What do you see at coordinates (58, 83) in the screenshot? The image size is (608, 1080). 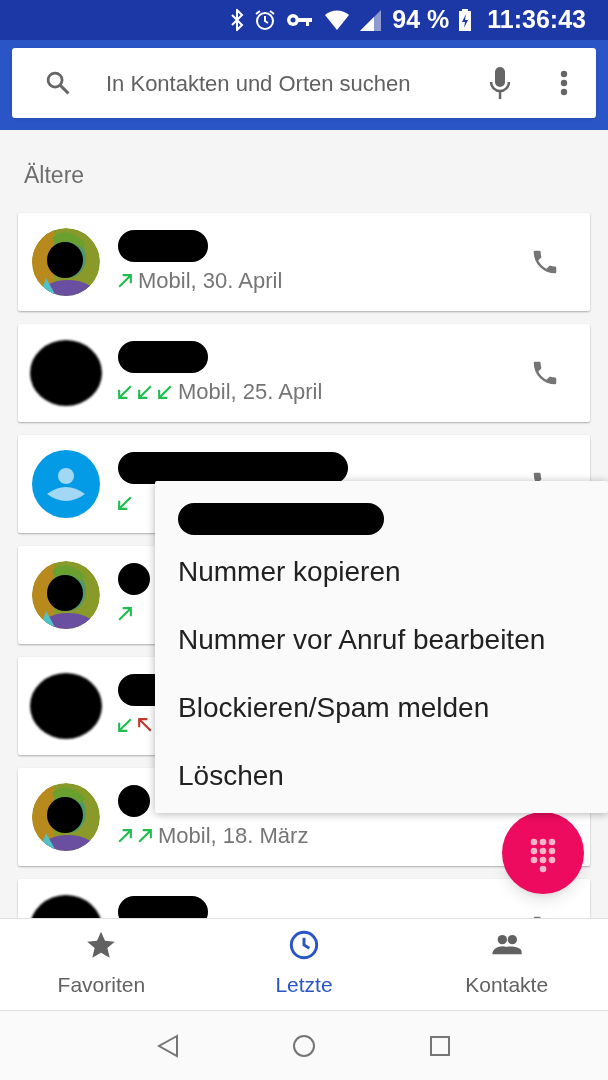 I see `search-icon` at bounding box center [58, 83].